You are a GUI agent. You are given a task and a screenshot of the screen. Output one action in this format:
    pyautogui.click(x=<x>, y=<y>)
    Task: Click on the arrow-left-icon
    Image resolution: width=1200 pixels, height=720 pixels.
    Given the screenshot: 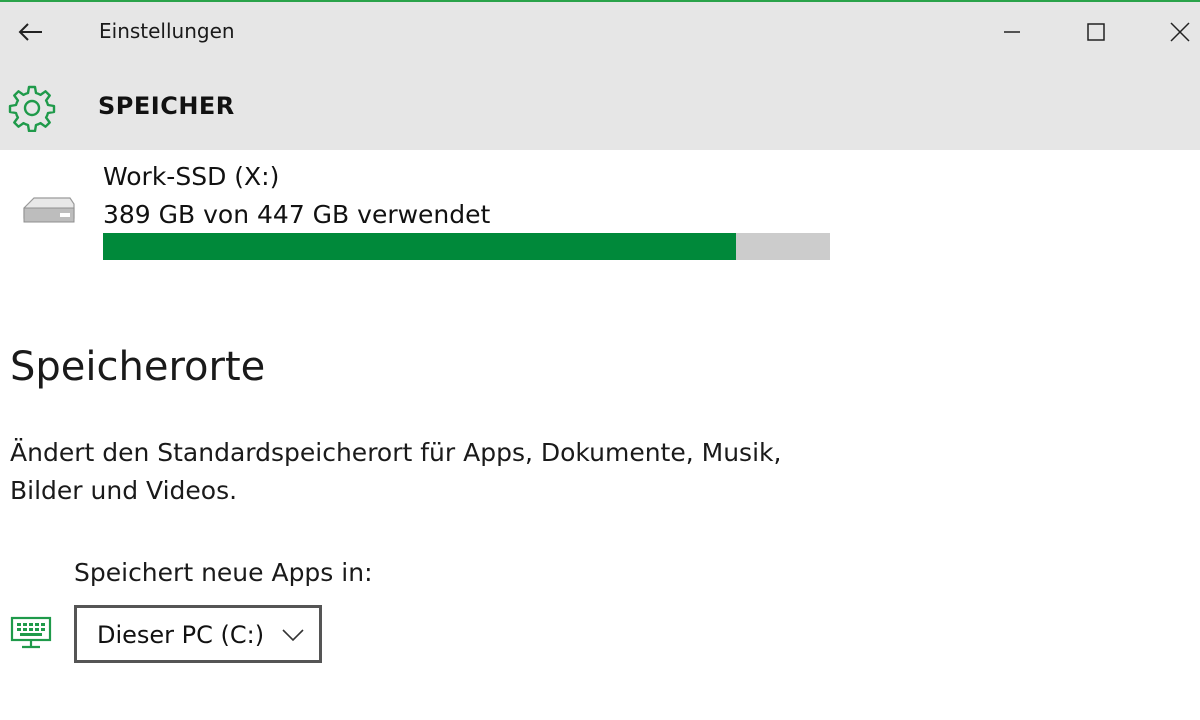 What is the action you would take?
    pyautogui.click(x=30, y=32)
    